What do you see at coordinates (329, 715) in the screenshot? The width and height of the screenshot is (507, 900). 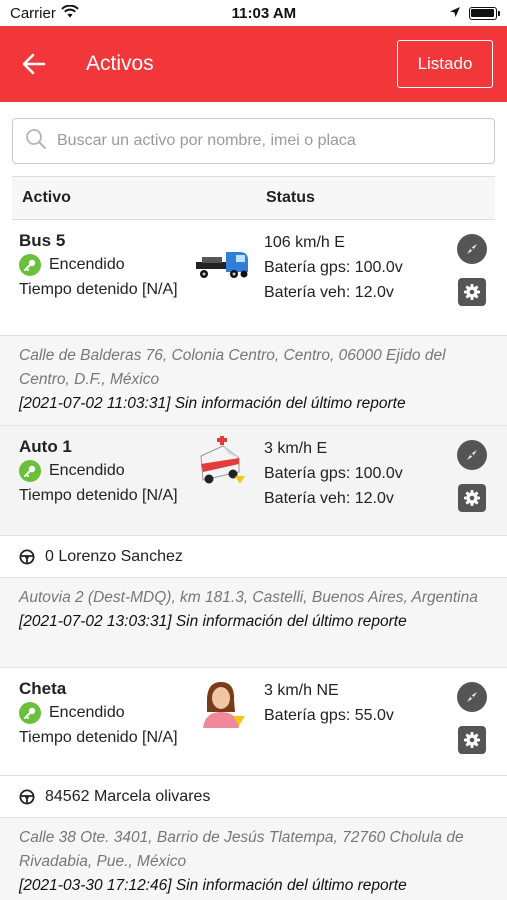 I see `asset-battery-gps: Batería gps: 55.0v` at bounding box center [329, 715].